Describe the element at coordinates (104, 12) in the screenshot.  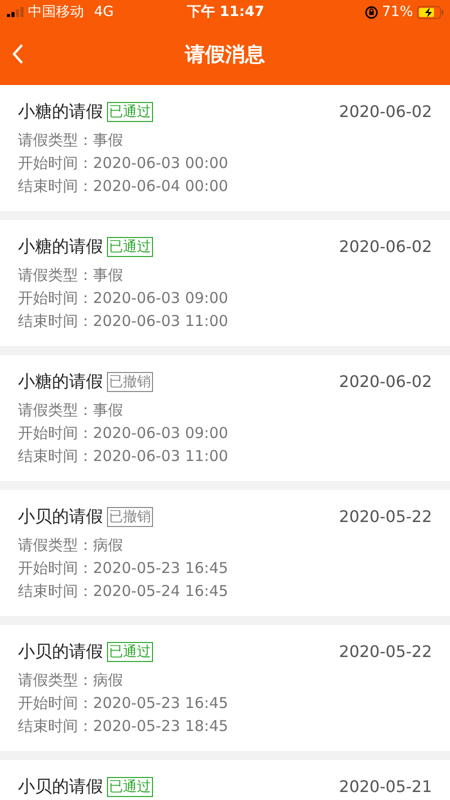
I see `network-type: 4G` at that location.